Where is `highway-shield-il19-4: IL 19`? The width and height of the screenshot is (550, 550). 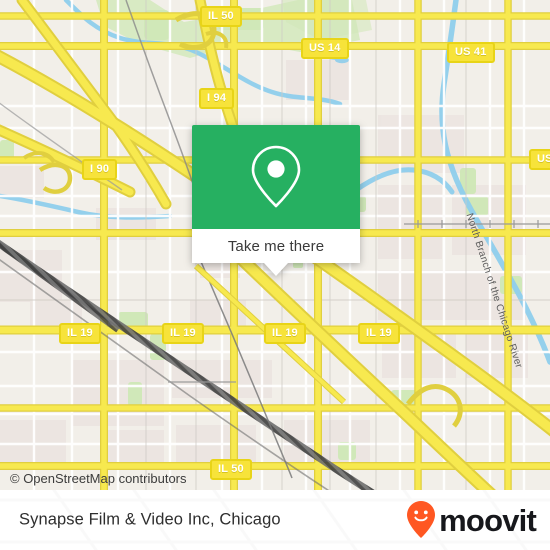 highway-shield-il19-4: IL 19 is located at coordinates (379, 333).